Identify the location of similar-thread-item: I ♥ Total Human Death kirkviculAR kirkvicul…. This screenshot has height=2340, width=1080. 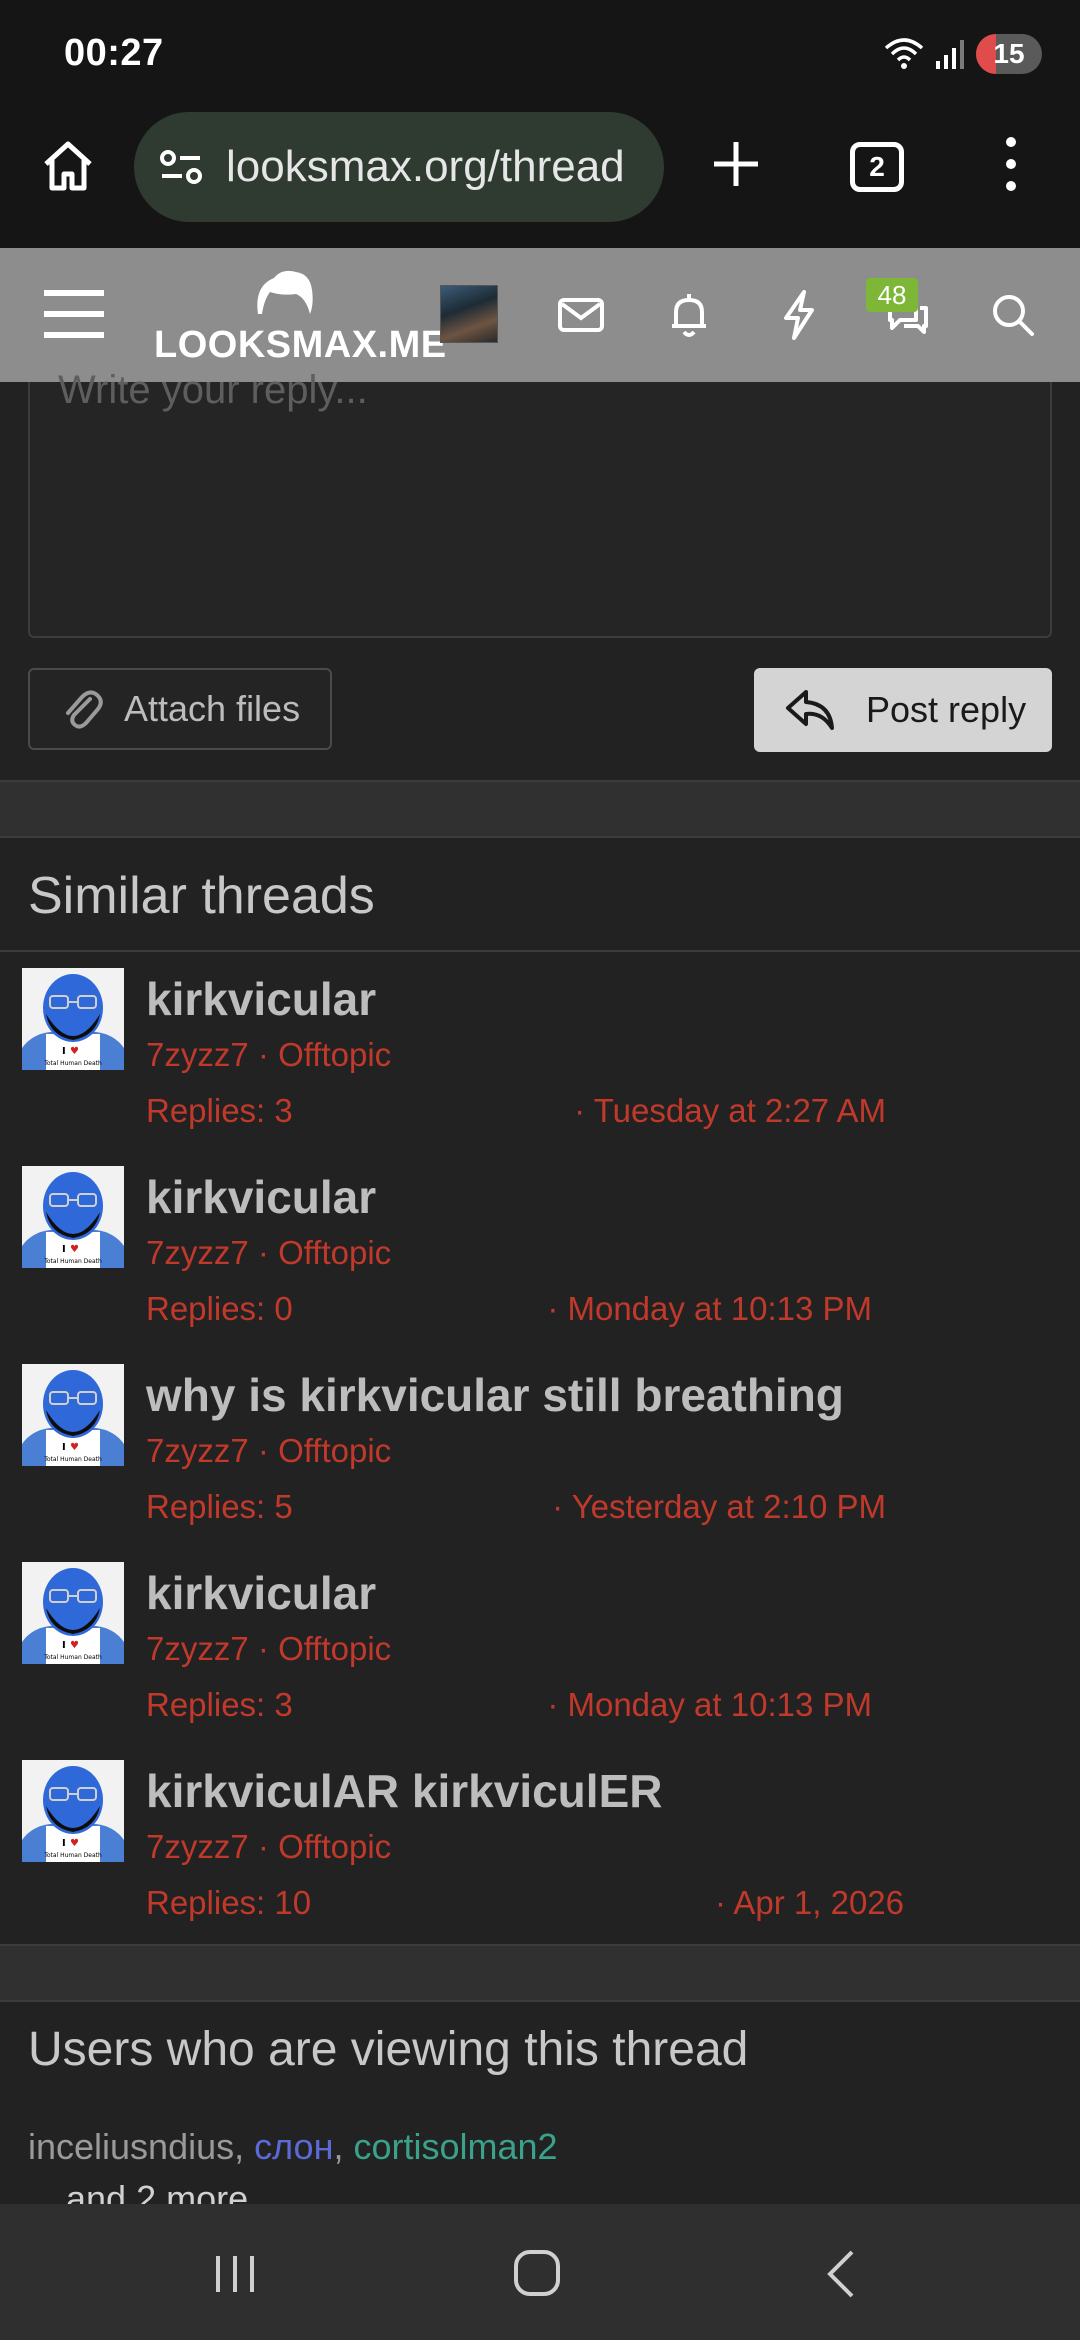
(540, 1859).